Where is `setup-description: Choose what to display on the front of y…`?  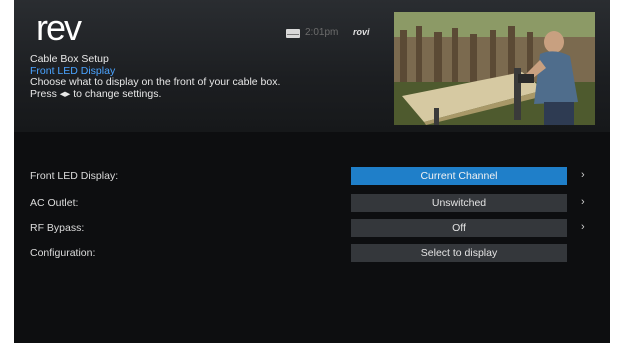 setup-description: Choose what to display on the front of y… is located at coordinates (155, 82).